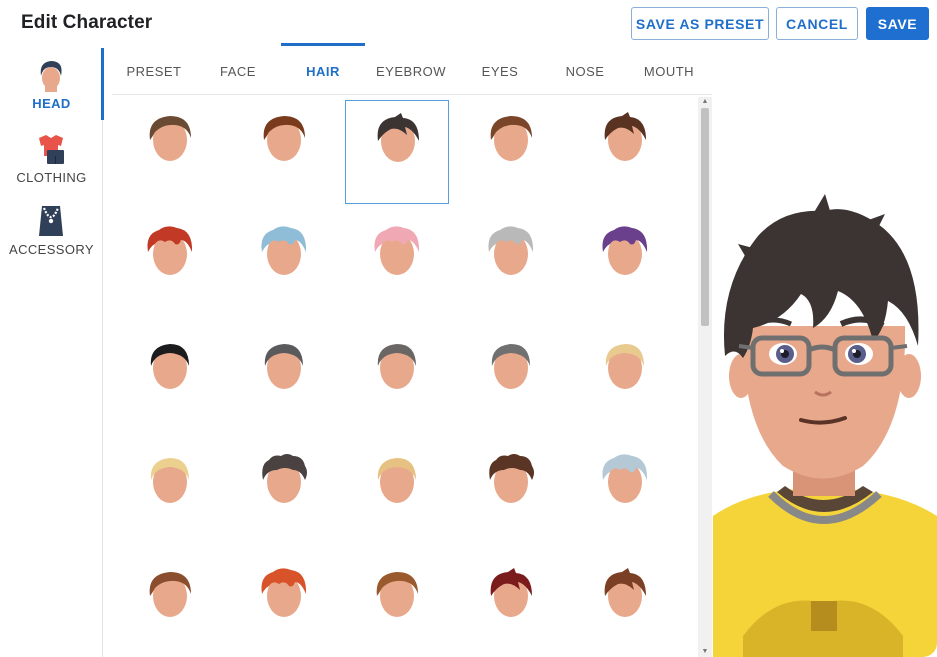 The width and height of the screenshot is (937, 657). What do you see at coordinates (51, 249) in the screenshot?
I see `sidebar-item-label: ACCESSORY` at bounding box center [51, 249].